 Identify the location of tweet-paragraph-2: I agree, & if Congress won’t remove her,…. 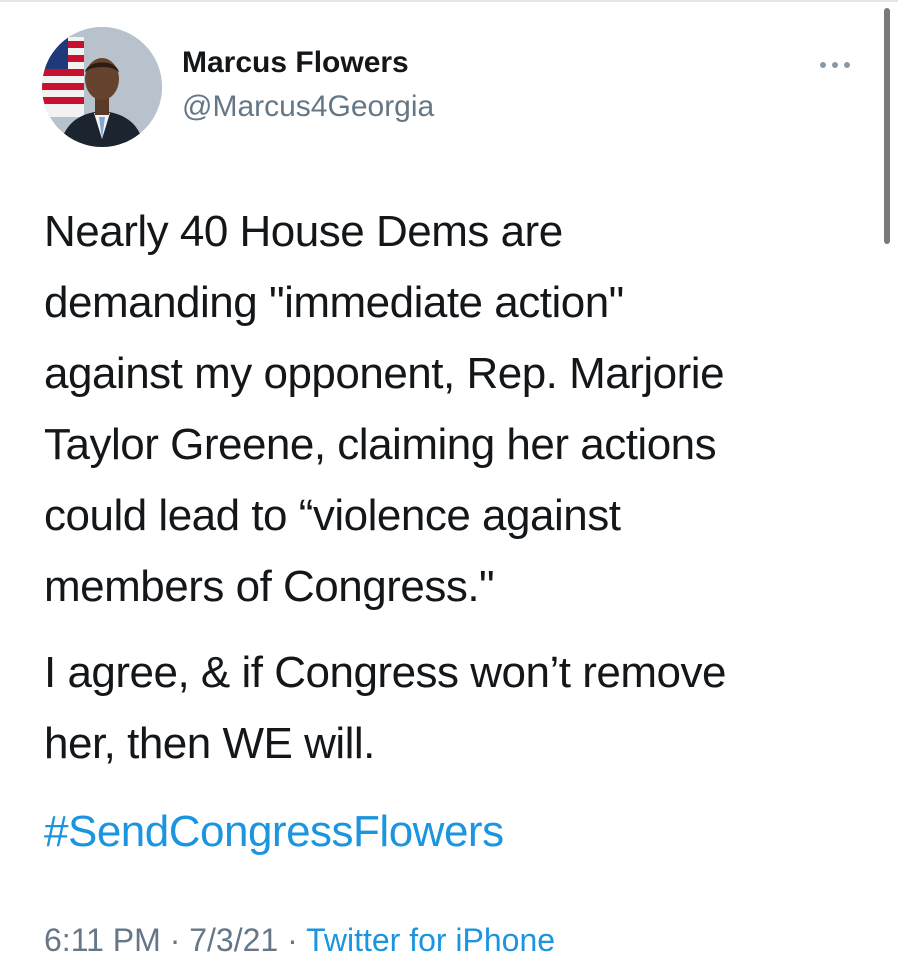
(444, 708).